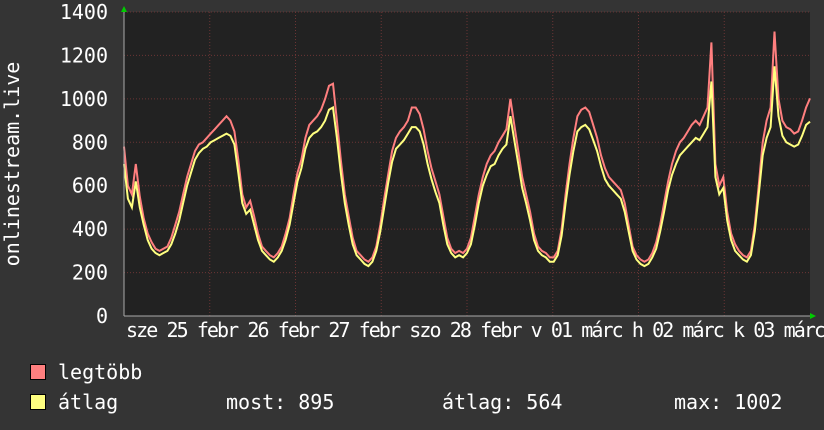 The image size is (824, 430). Describe the element at coordinates (90, 186) in the screenshot. I see `y-tick-label: 600` at that location.